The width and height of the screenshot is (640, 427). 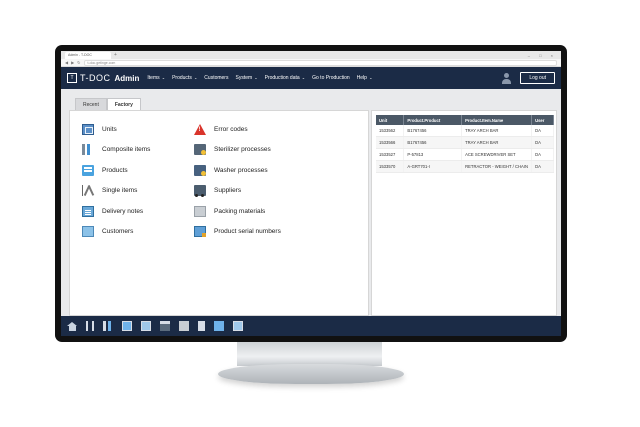 I want to click on nav-item-production-data: Production data ⌄, so click(x=285, y=78).